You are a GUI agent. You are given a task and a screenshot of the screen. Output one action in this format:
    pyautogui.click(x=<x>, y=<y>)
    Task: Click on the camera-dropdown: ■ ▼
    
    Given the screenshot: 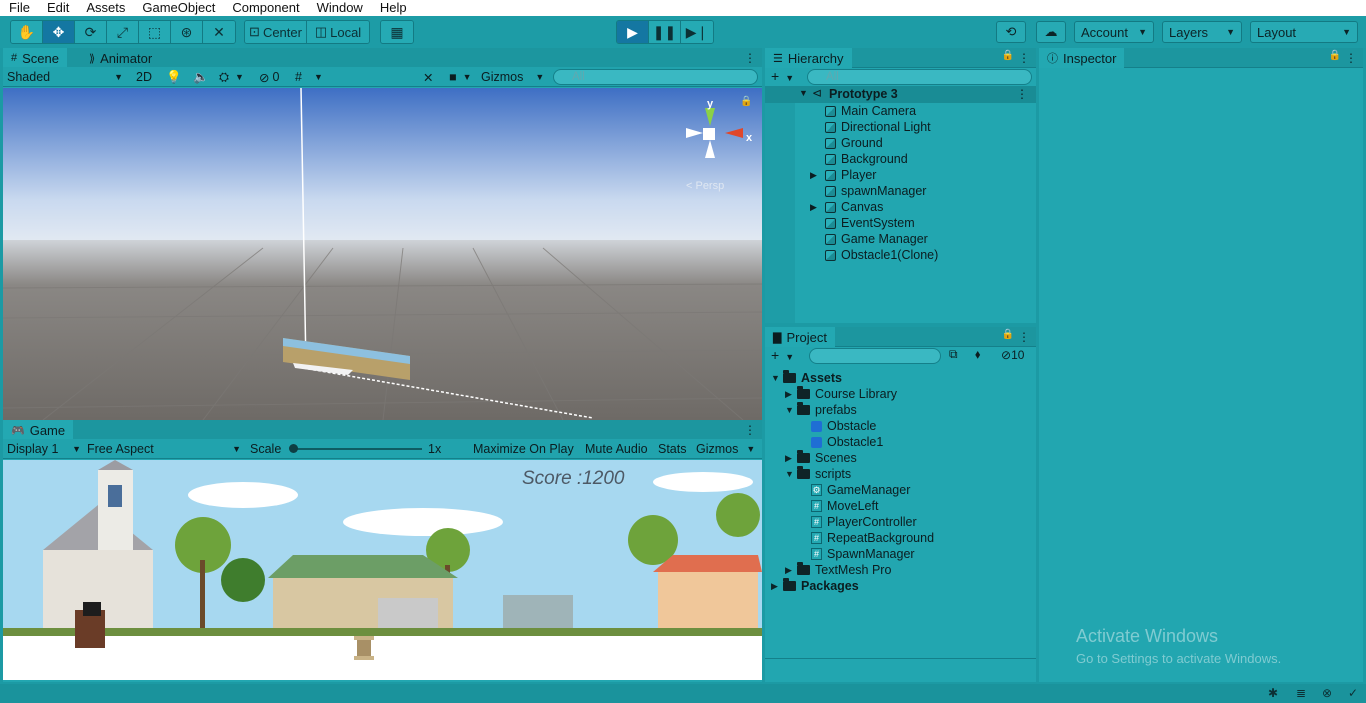 What is the action you would take?
    pyautogui.click(x=460, y=77)
    